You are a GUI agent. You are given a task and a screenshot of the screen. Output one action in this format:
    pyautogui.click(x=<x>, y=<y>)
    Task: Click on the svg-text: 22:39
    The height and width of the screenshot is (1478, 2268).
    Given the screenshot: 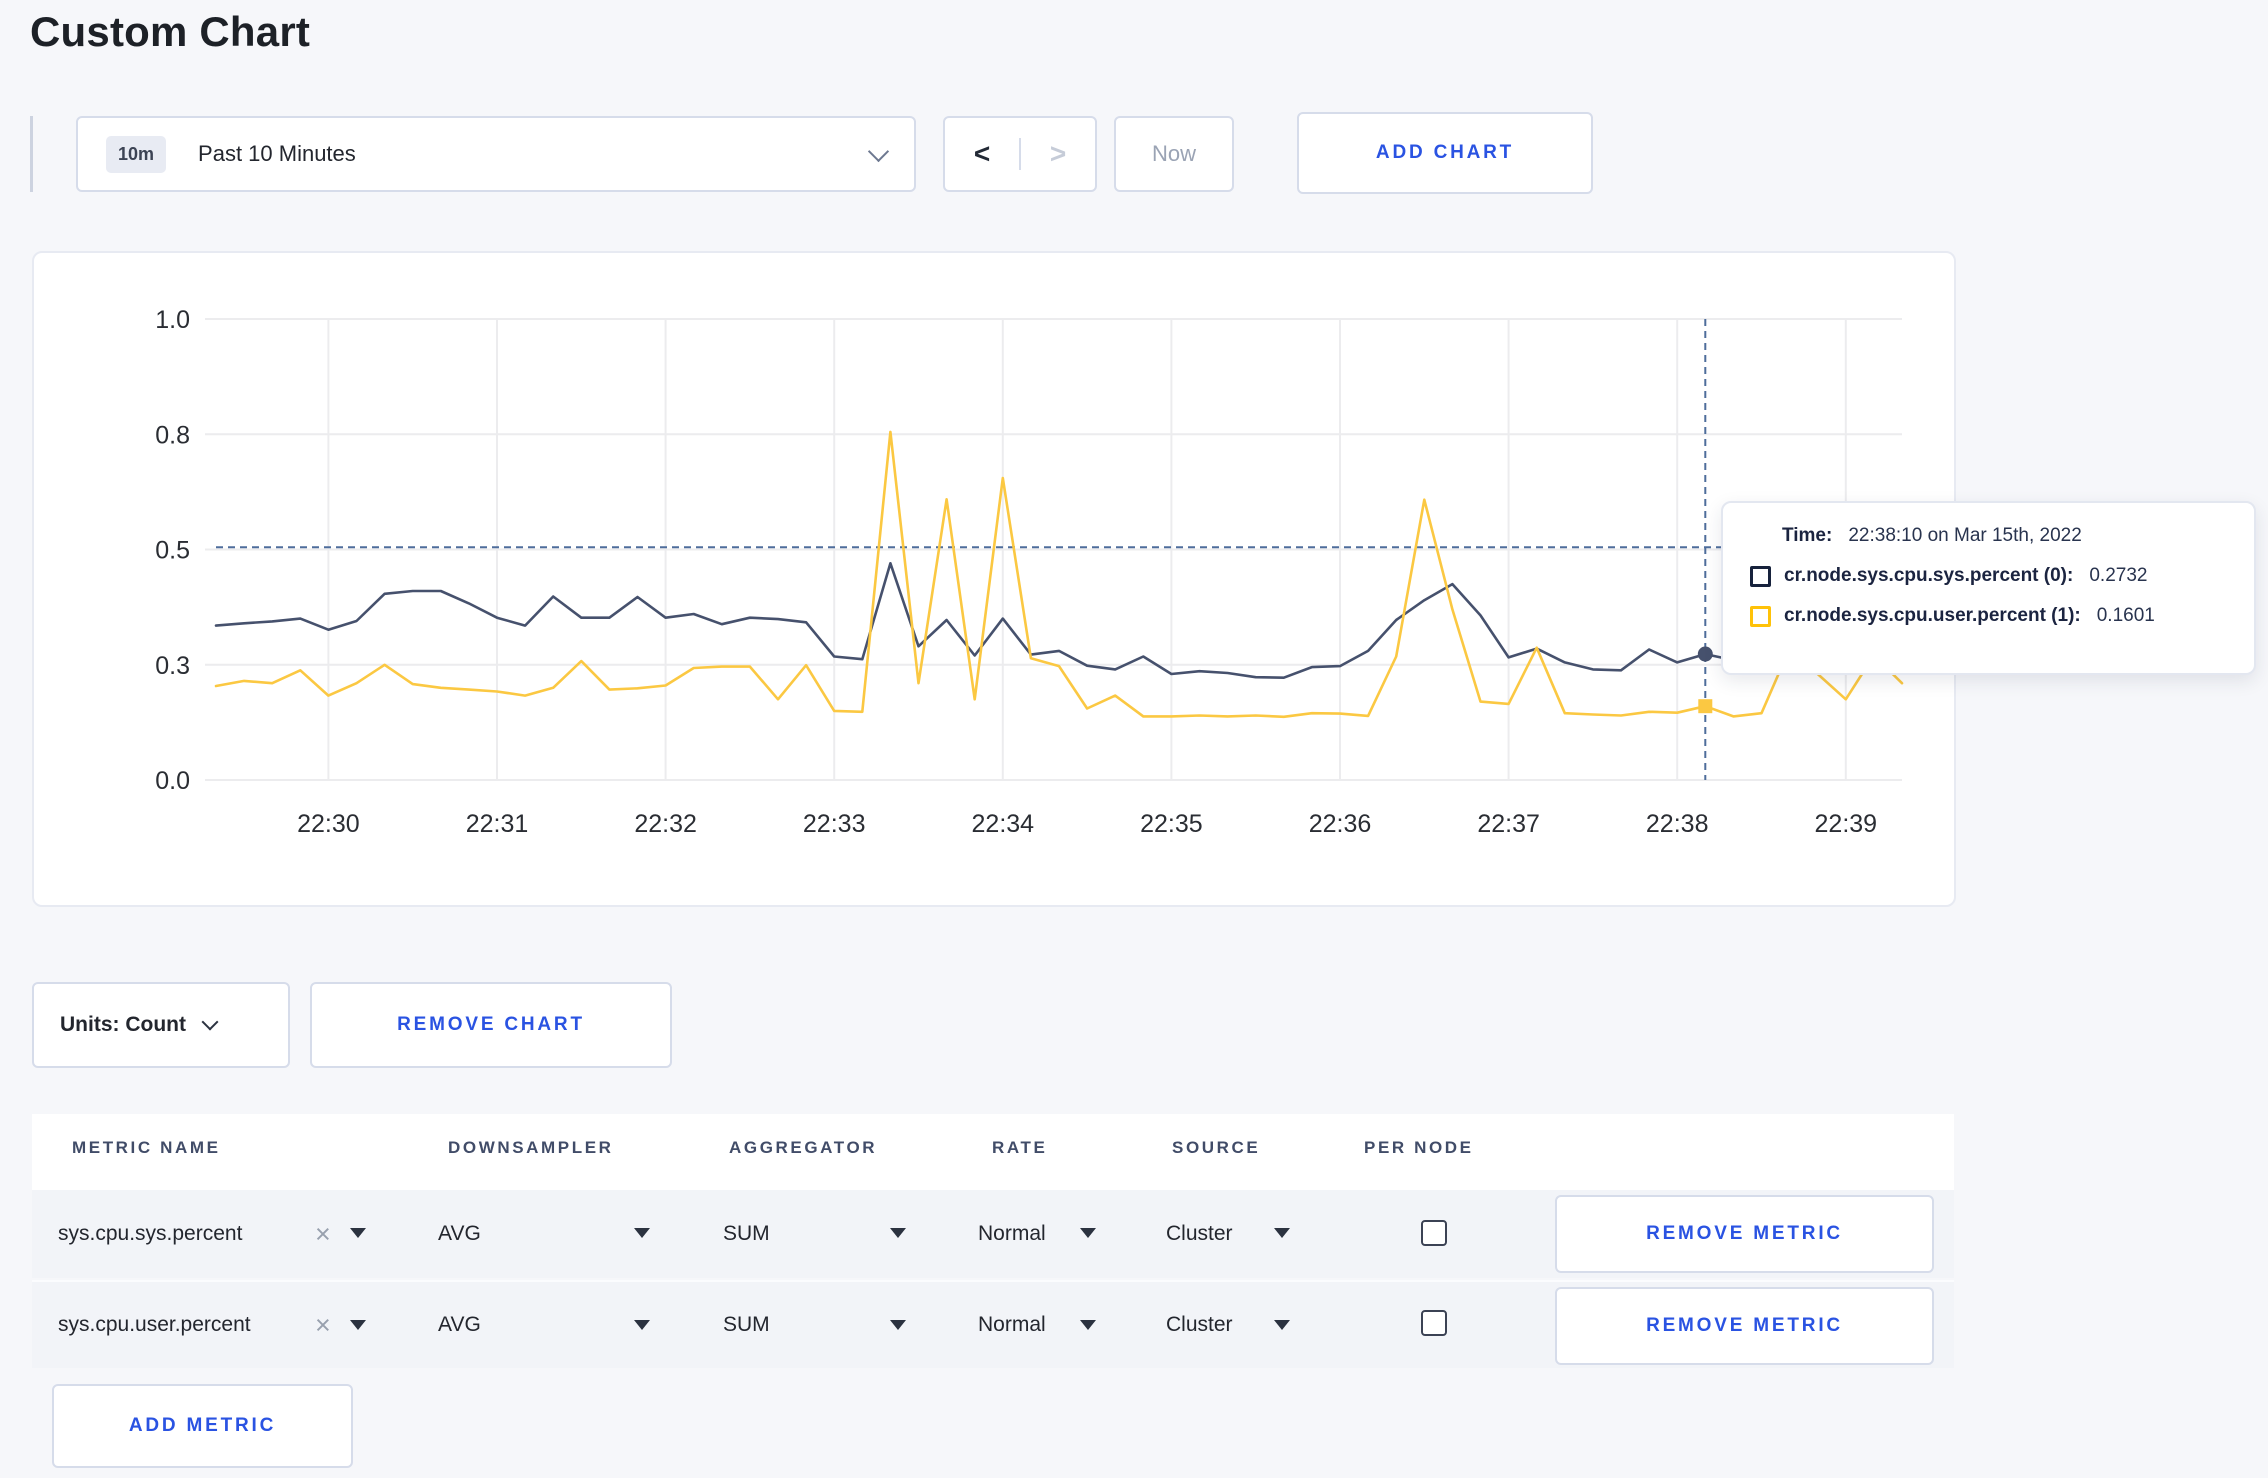 What is the action you would take?
    pyautogui.click(x=1846, y=824)
    